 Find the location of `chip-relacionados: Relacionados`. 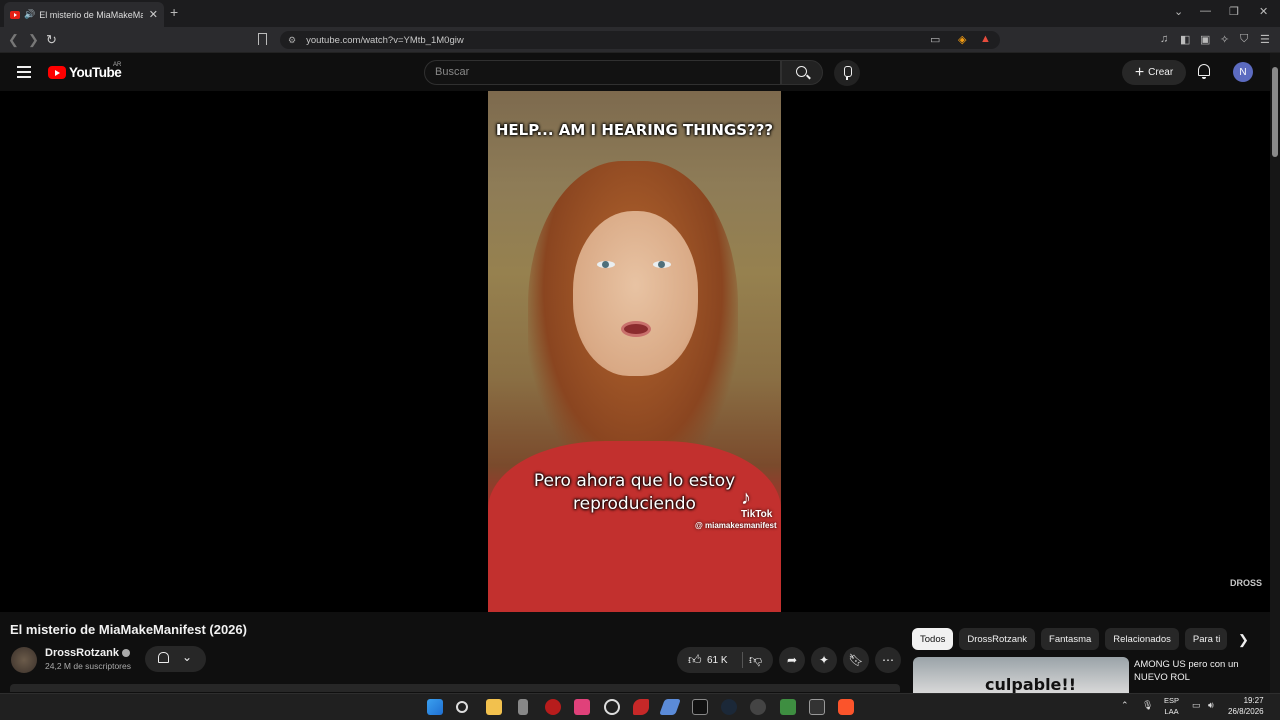

chip-relacionados: Relacionados is located at coordinates (1142, 639).